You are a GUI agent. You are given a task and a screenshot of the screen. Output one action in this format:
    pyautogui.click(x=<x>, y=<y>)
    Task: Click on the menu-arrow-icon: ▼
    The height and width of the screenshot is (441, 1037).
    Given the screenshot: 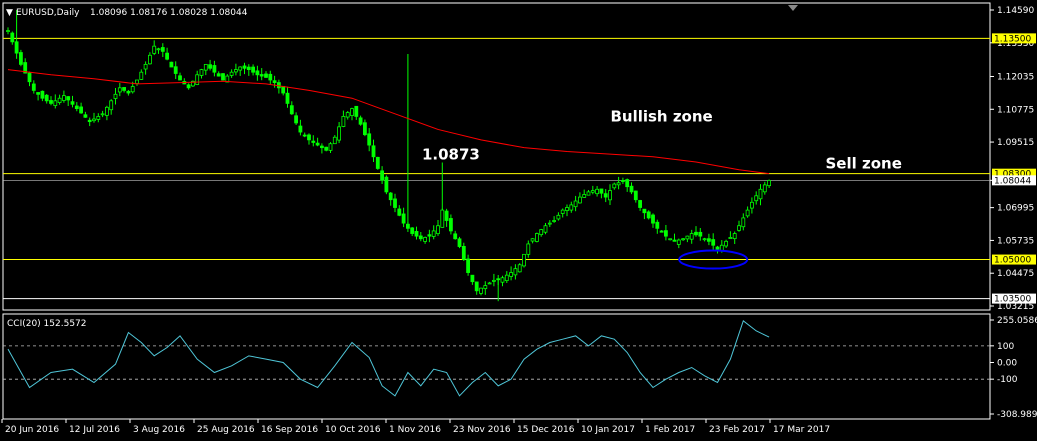 What is the action you would take?
    pyautogui.click(x=9, y=13)
    